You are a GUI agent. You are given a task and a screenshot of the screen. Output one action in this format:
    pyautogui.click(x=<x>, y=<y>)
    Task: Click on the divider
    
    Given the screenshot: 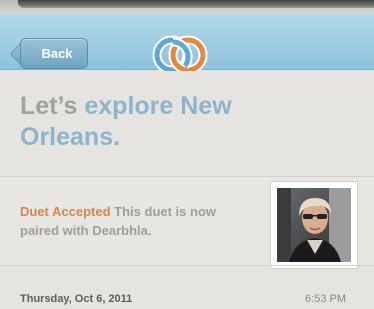 What is the action you would take?
    pyautogui.click(x=187, y=265)
    